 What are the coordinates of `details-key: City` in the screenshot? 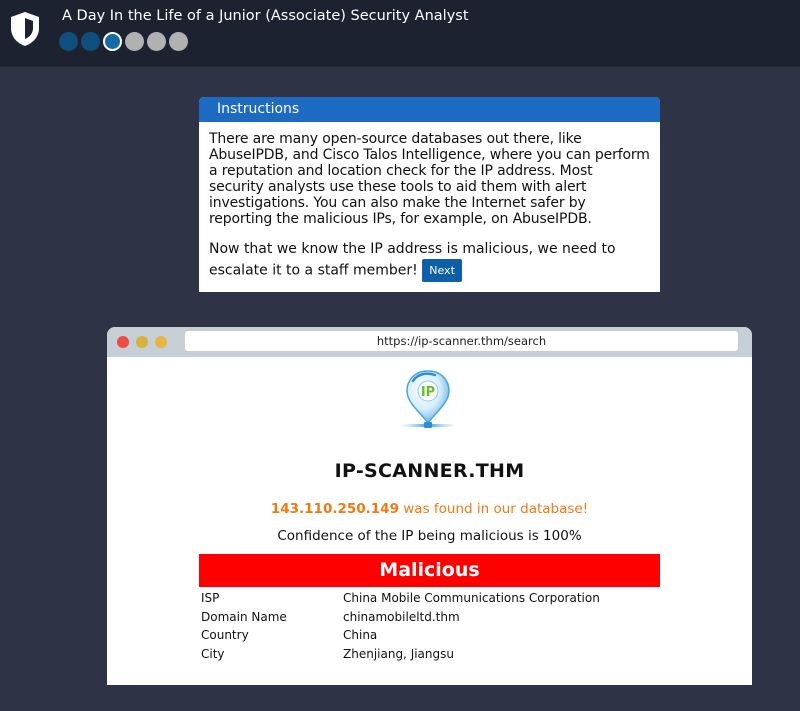 It's located at (213, 653).